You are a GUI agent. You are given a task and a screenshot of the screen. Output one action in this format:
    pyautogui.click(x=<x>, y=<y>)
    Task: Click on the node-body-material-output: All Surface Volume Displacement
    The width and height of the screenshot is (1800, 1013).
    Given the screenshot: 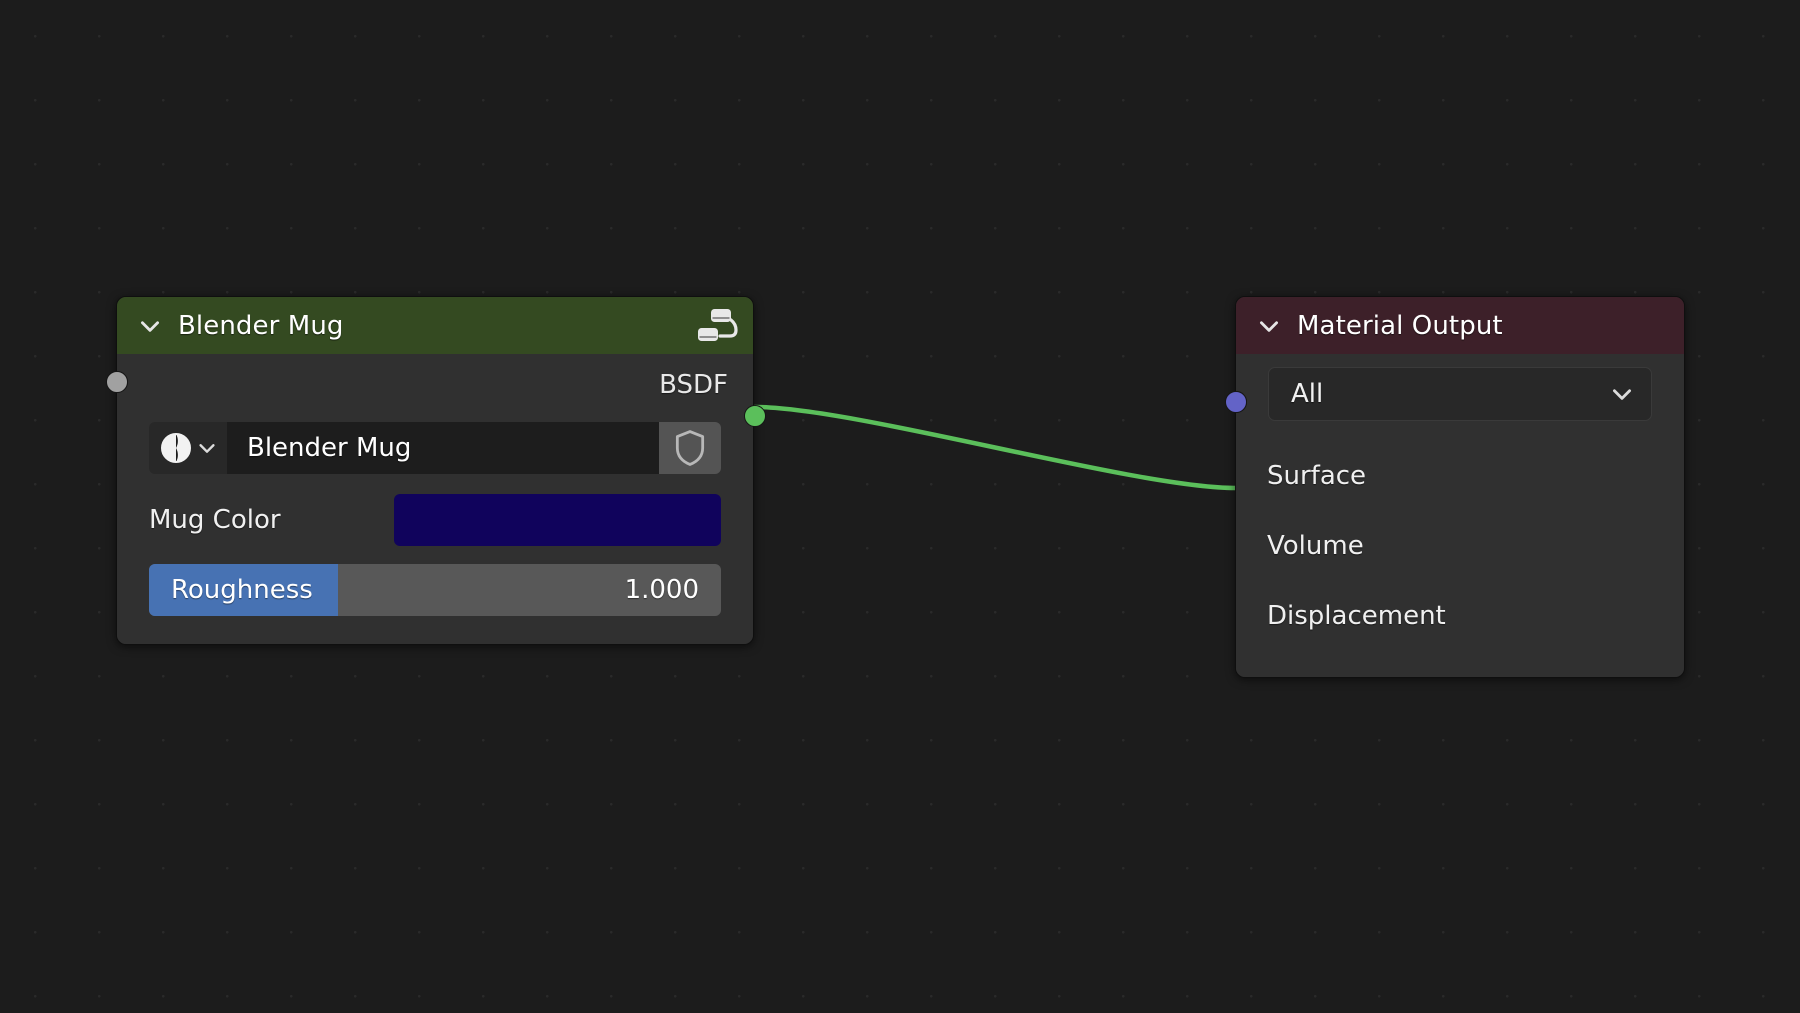 What is the action you would take?
    pyautogui.click(x=1454, y=522)
    